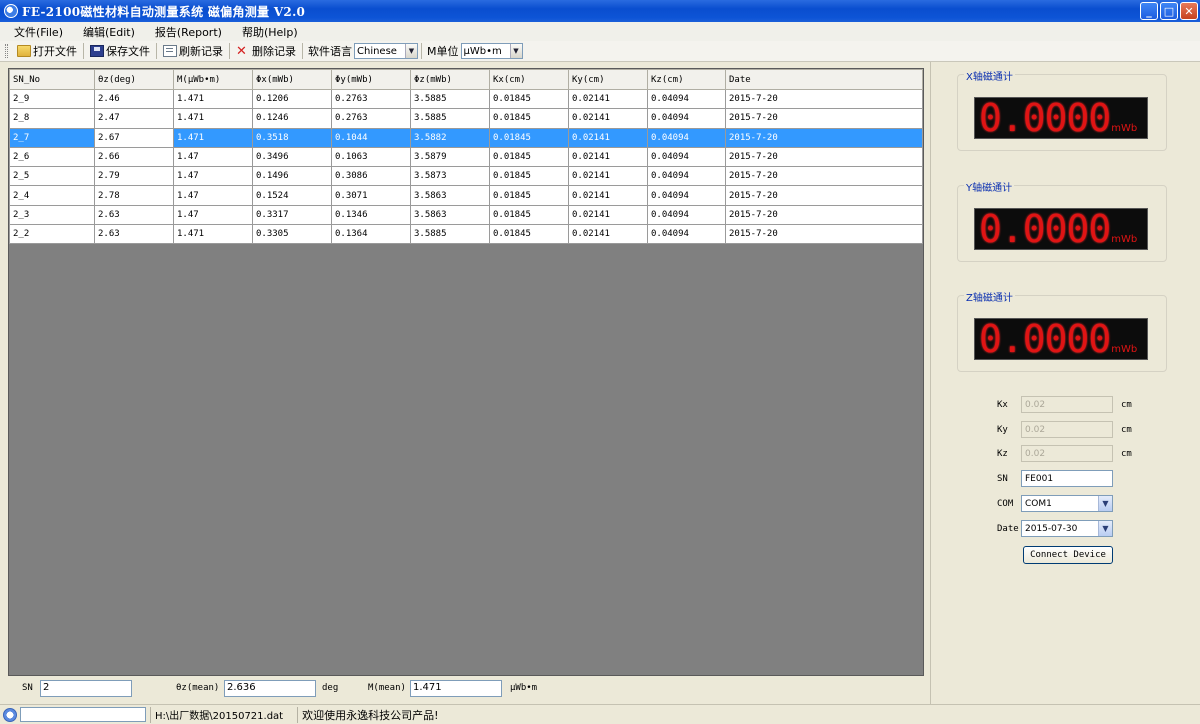 The height and width of the screenshot is (724, 1200). Describe the element at coordinates (134, 176) in the screenshot. I see `table-cell: 2.79` at that location.